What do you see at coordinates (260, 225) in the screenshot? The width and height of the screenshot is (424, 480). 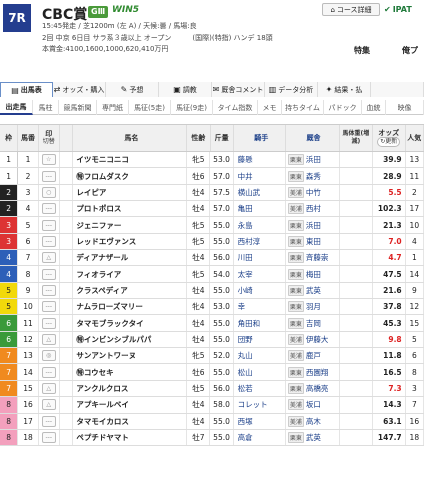 I see `jockey-link: 永島` at bounding box center [260, 225].